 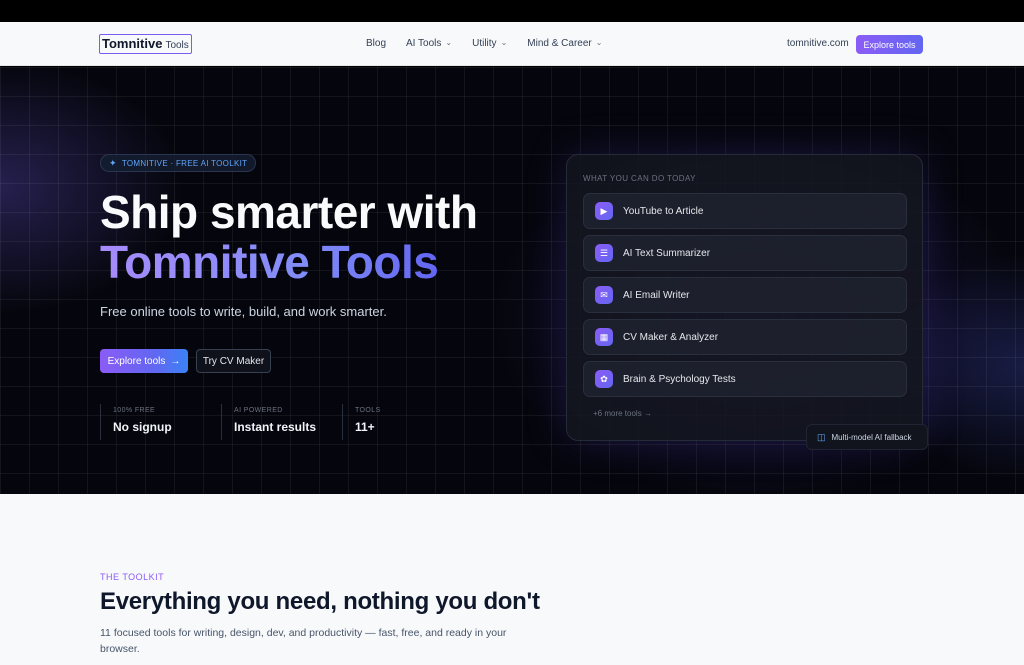 I want to click on try-cv-maker-button: Try CV Maker, so click(x=233, y=361).